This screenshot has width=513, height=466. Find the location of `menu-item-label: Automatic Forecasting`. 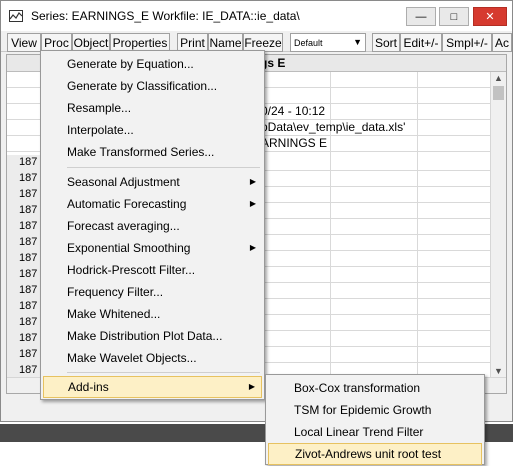

menu-item-label: Automatic Forecasting is located at coordinates (127, 204).